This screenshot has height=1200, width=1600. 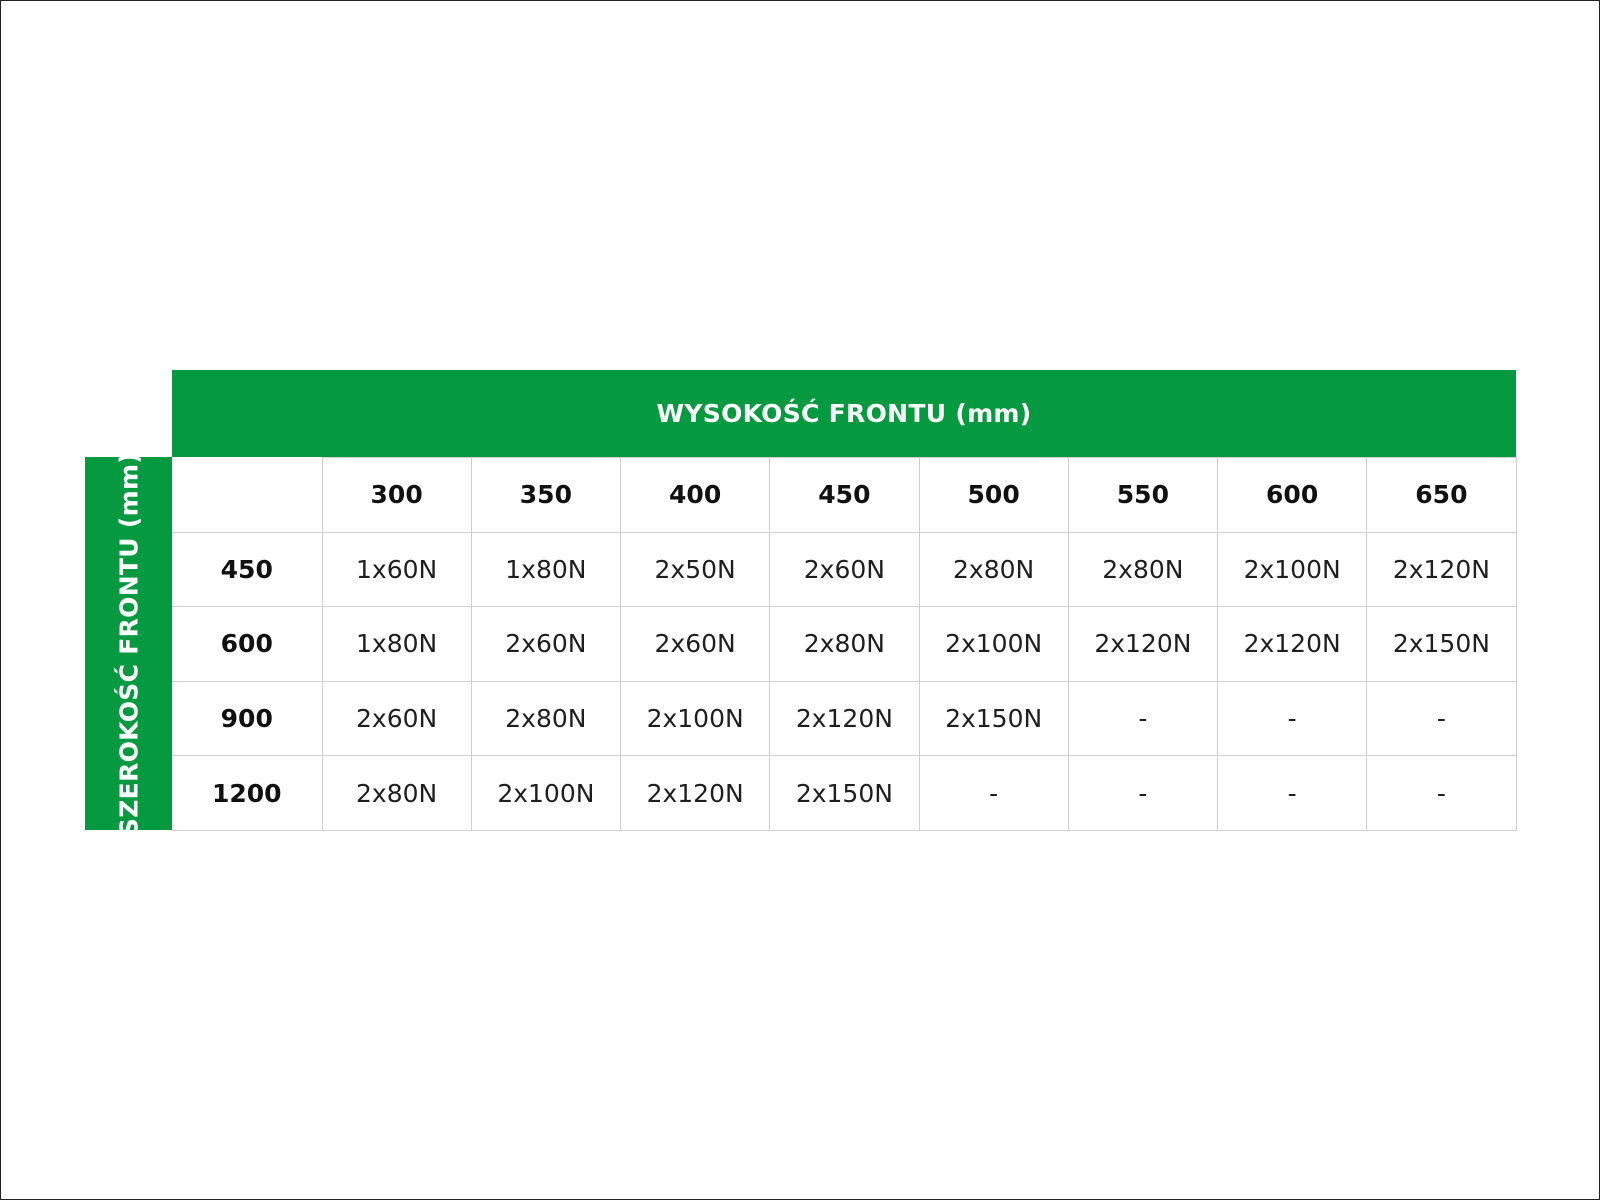 What do you see at coordinates (247, 644) in the screenshot?
I see `row-header: 600` at bounding box center [247, 644].